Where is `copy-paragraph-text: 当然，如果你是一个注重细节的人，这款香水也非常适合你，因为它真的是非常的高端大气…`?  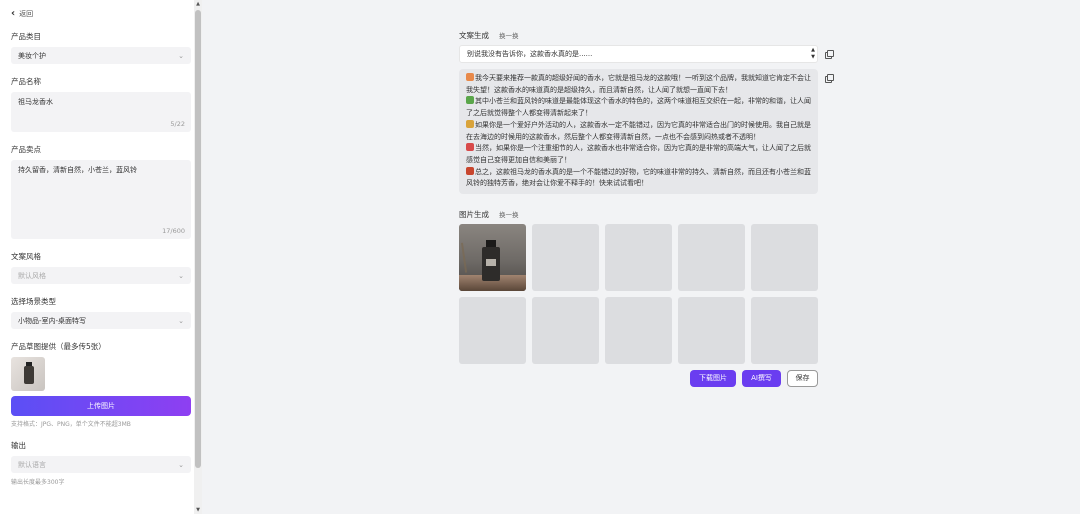
copy-paragraph-text: 当然，如果你是一个注重细节的人，这款香水也非常适合你，因为它真的是非常的高端大气… is located at coordinates (638, 154).